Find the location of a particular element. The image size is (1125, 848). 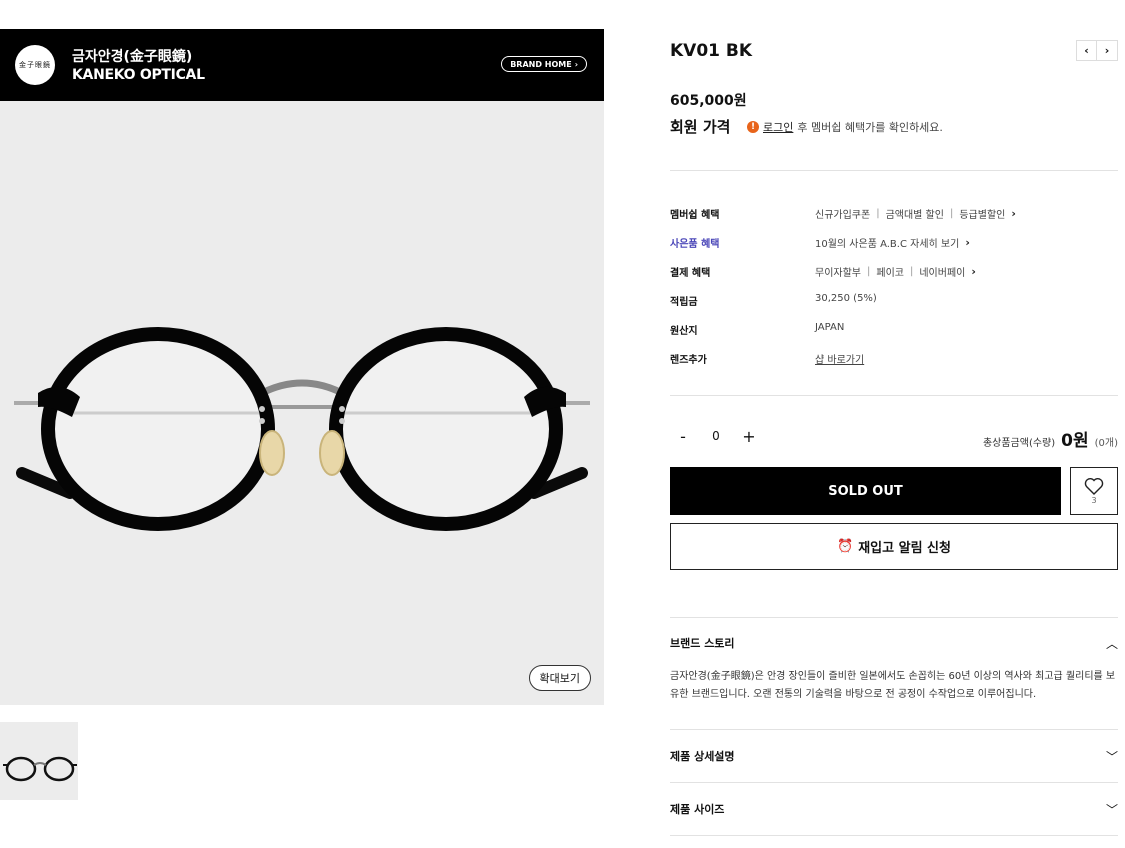

info-row: 결제 혜택 무이자할부 | 페이코 | 네이버페이 › is located at coordinates (894, 273).